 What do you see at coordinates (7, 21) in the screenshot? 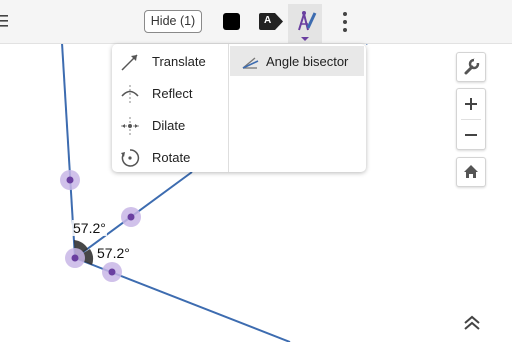
I see `hamburger-menu-icon` at bounding box center [7, 21].